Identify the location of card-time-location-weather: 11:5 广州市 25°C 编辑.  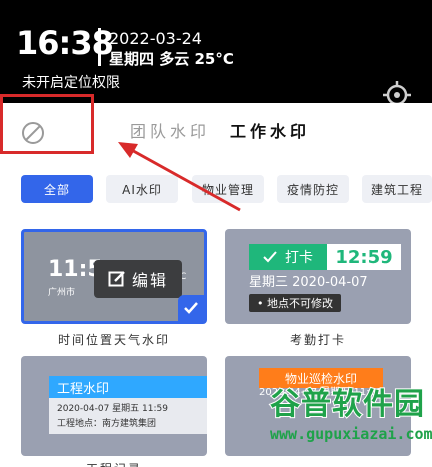
(114, 276).